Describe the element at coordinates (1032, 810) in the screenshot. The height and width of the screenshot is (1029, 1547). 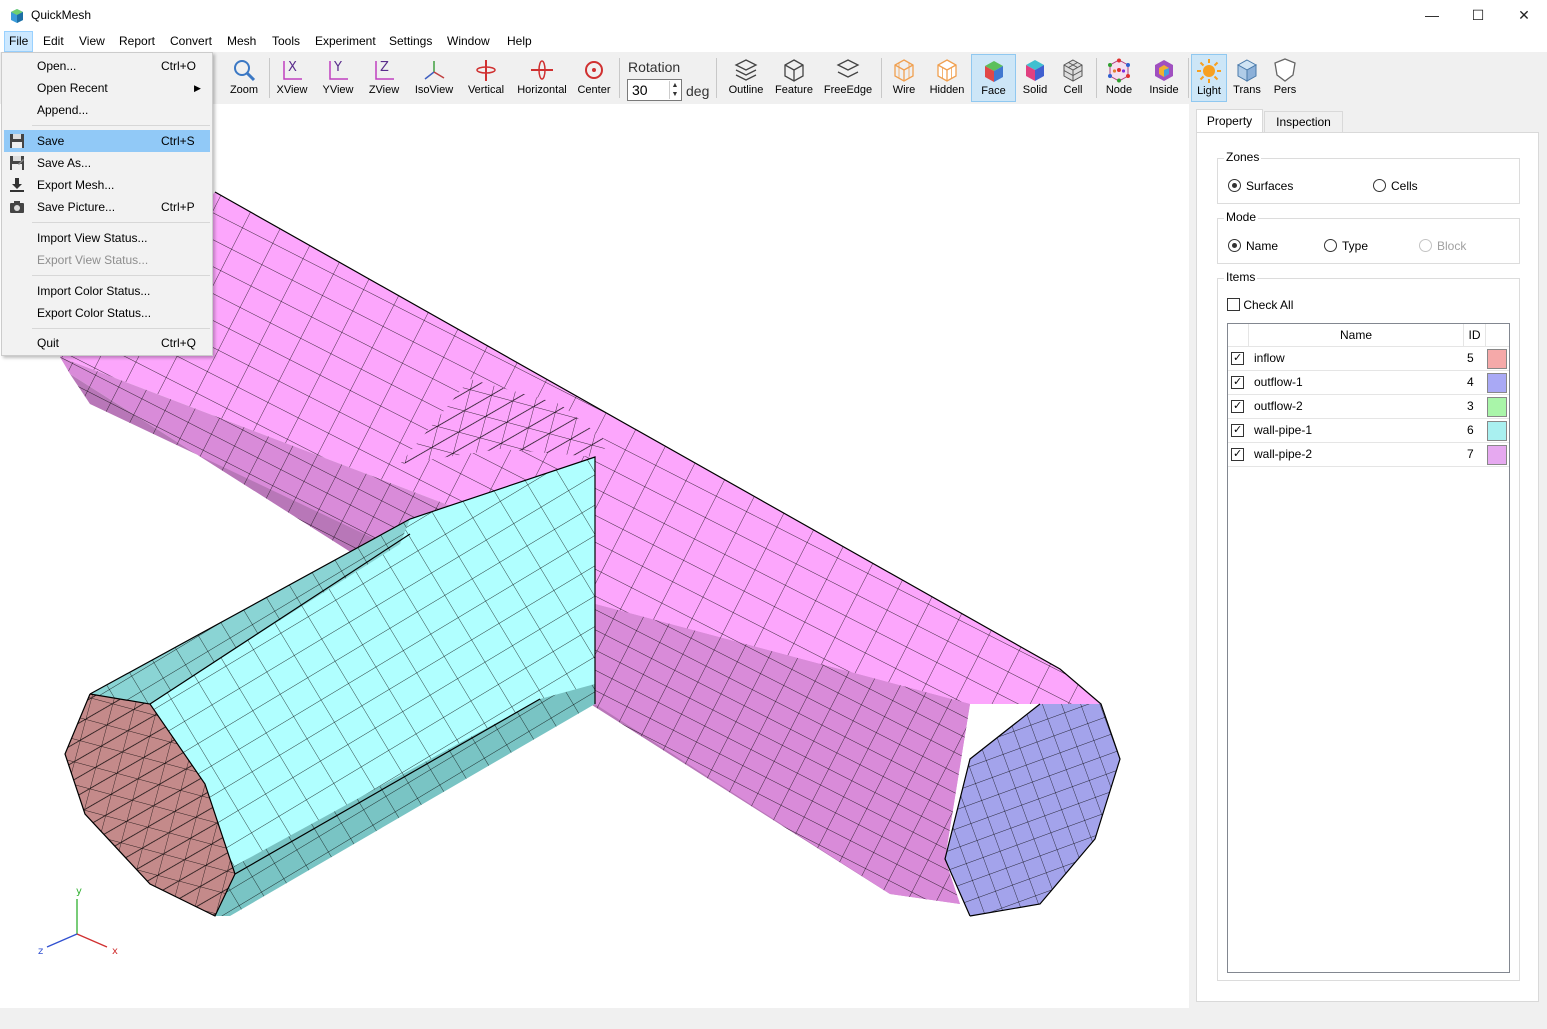
I see `outflow-cap` at that location.